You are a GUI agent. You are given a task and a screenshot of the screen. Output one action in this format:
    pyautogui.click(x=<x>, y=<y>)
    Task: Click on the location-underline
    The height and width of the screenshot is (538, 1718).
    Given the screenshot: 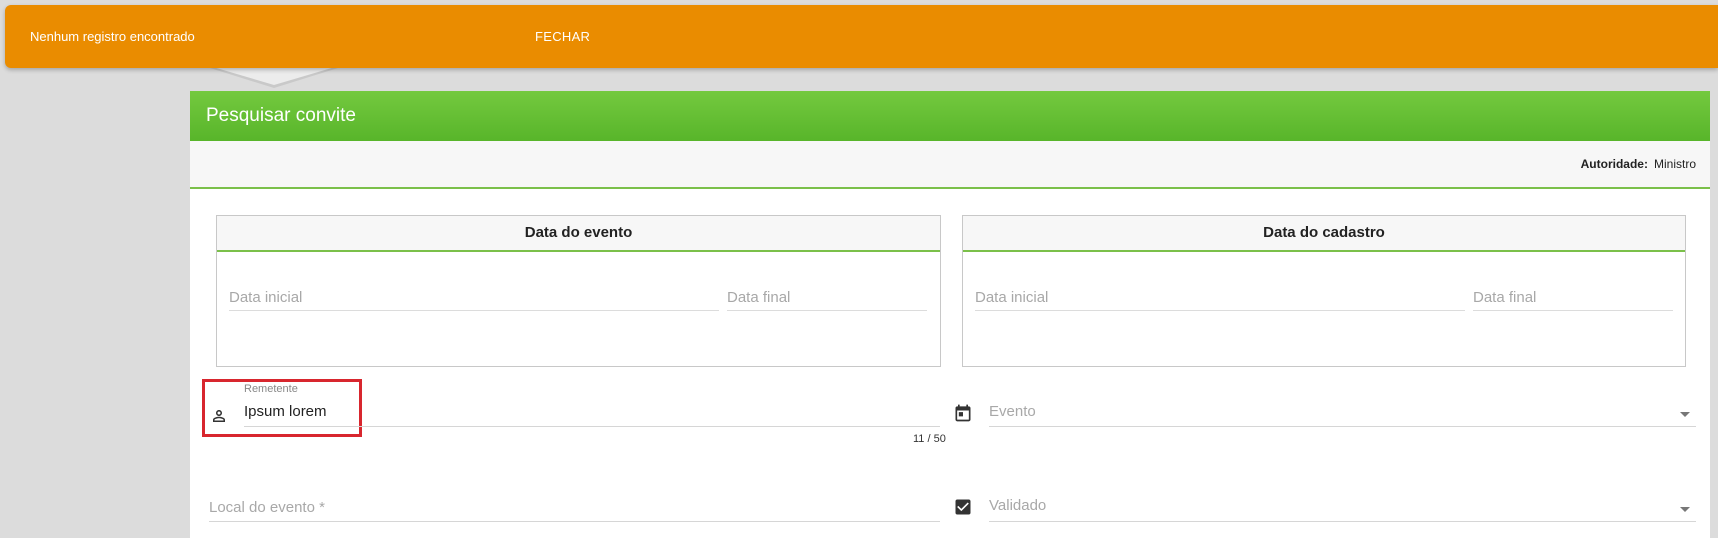 What is the action you would take?
    pyautogui.click(x=574, y=521)
    